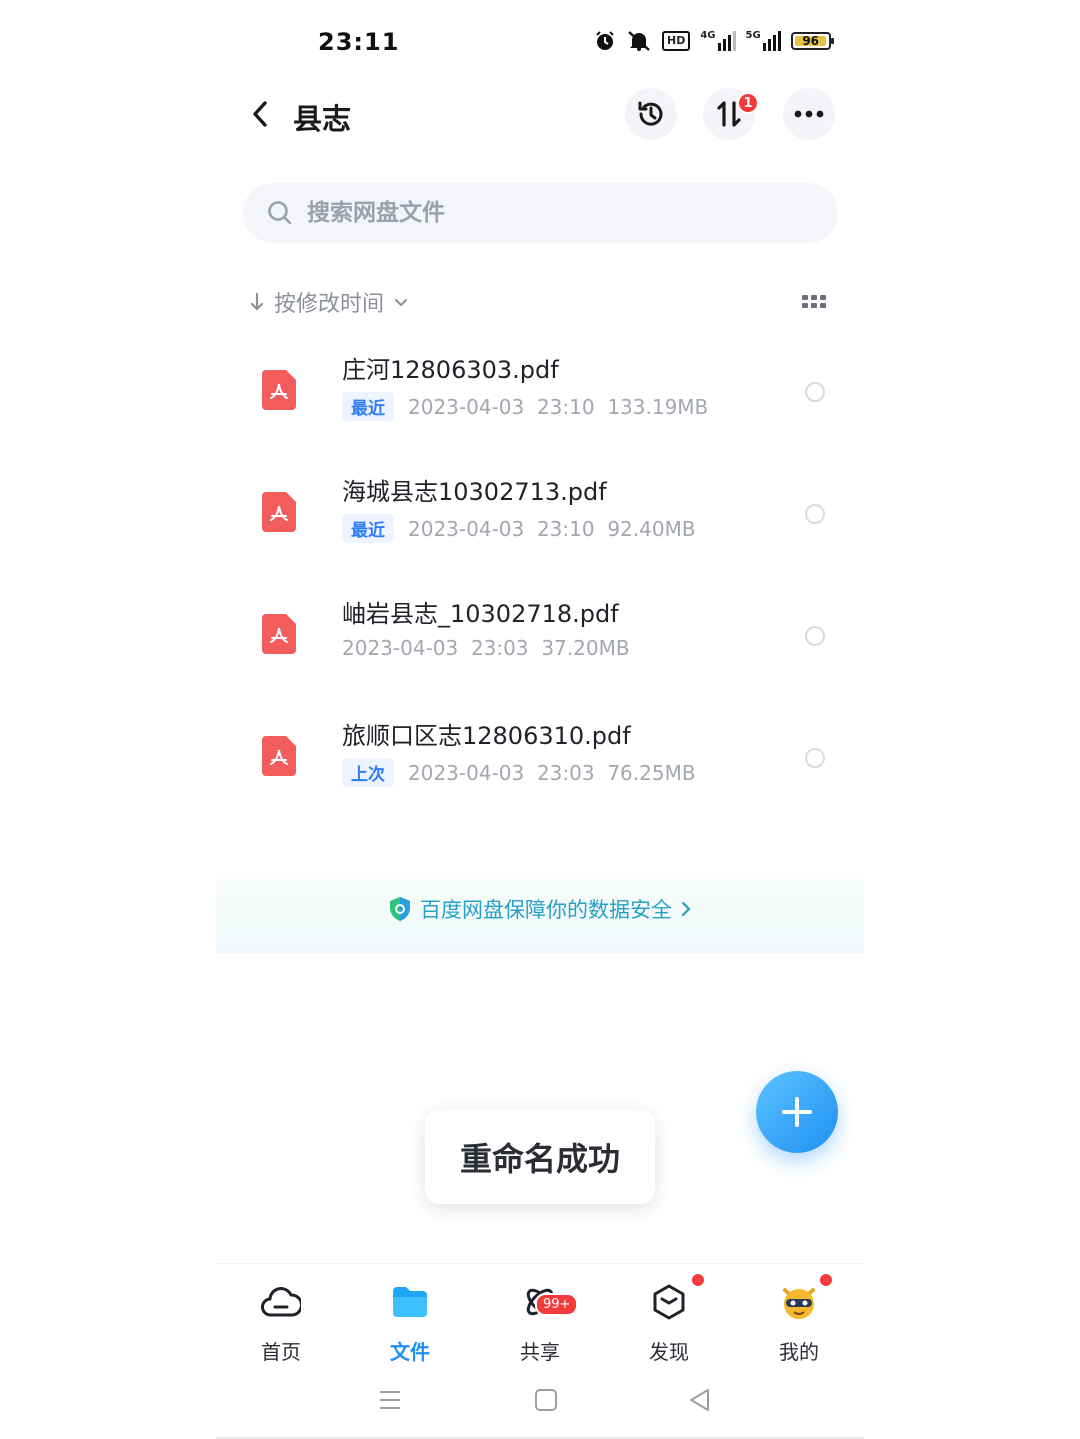  Describe the element at coordinates (546, 910) in the screenshot. I see `safety-text: 百度网盘保障你的数据安全` at that location.